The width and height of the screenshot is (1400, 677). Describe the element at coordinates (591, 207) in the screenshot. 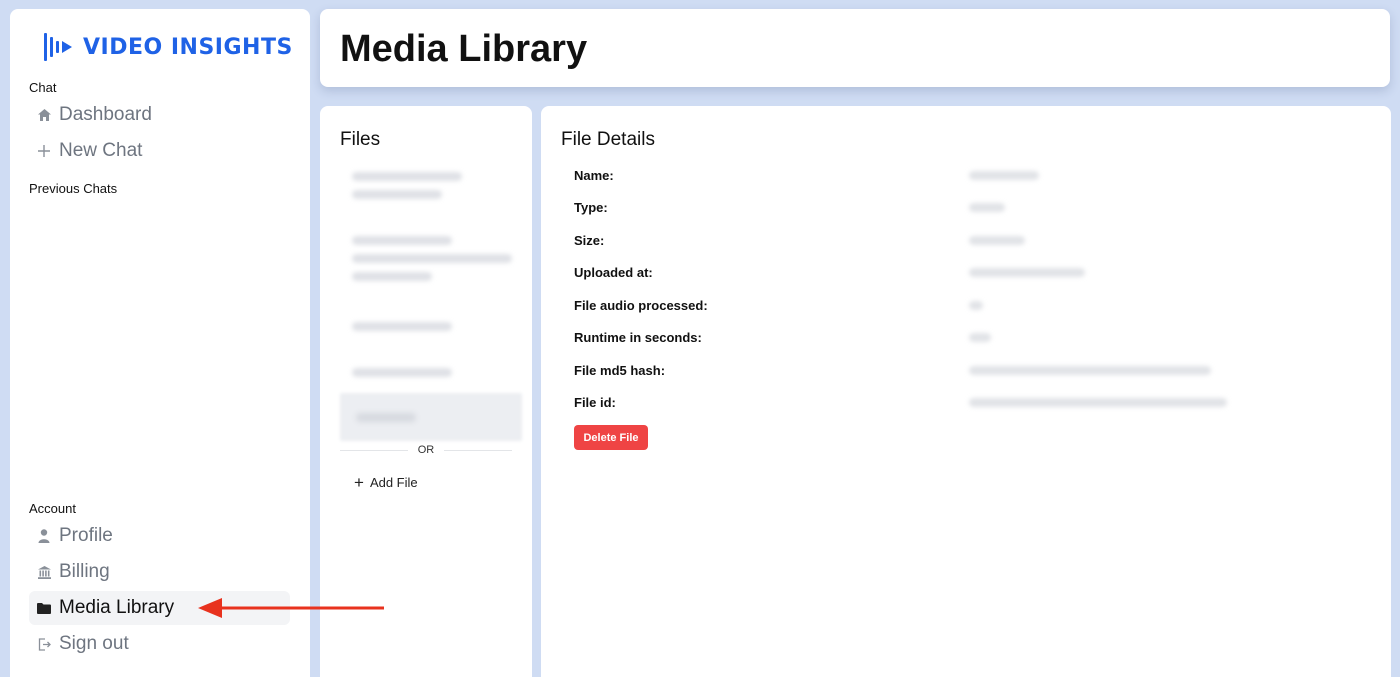

I see `detail-label-type: Type:` at that location.